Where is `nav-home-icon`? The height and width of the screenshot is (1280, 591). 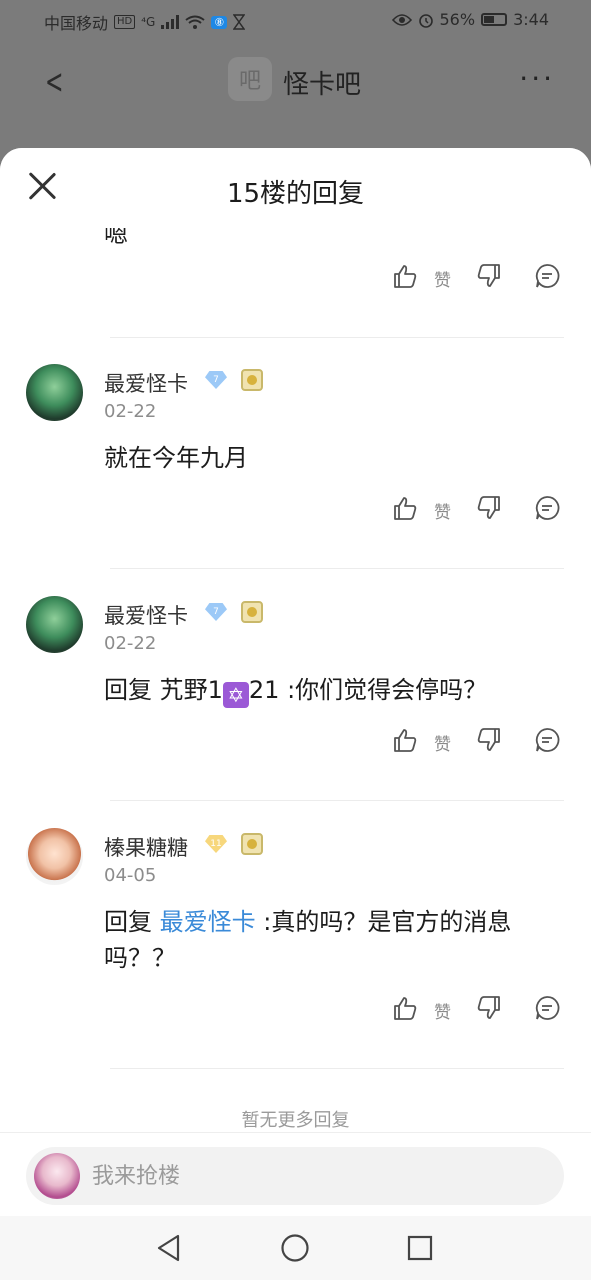 nav-home-icon is located at coordinates (295, 1248).